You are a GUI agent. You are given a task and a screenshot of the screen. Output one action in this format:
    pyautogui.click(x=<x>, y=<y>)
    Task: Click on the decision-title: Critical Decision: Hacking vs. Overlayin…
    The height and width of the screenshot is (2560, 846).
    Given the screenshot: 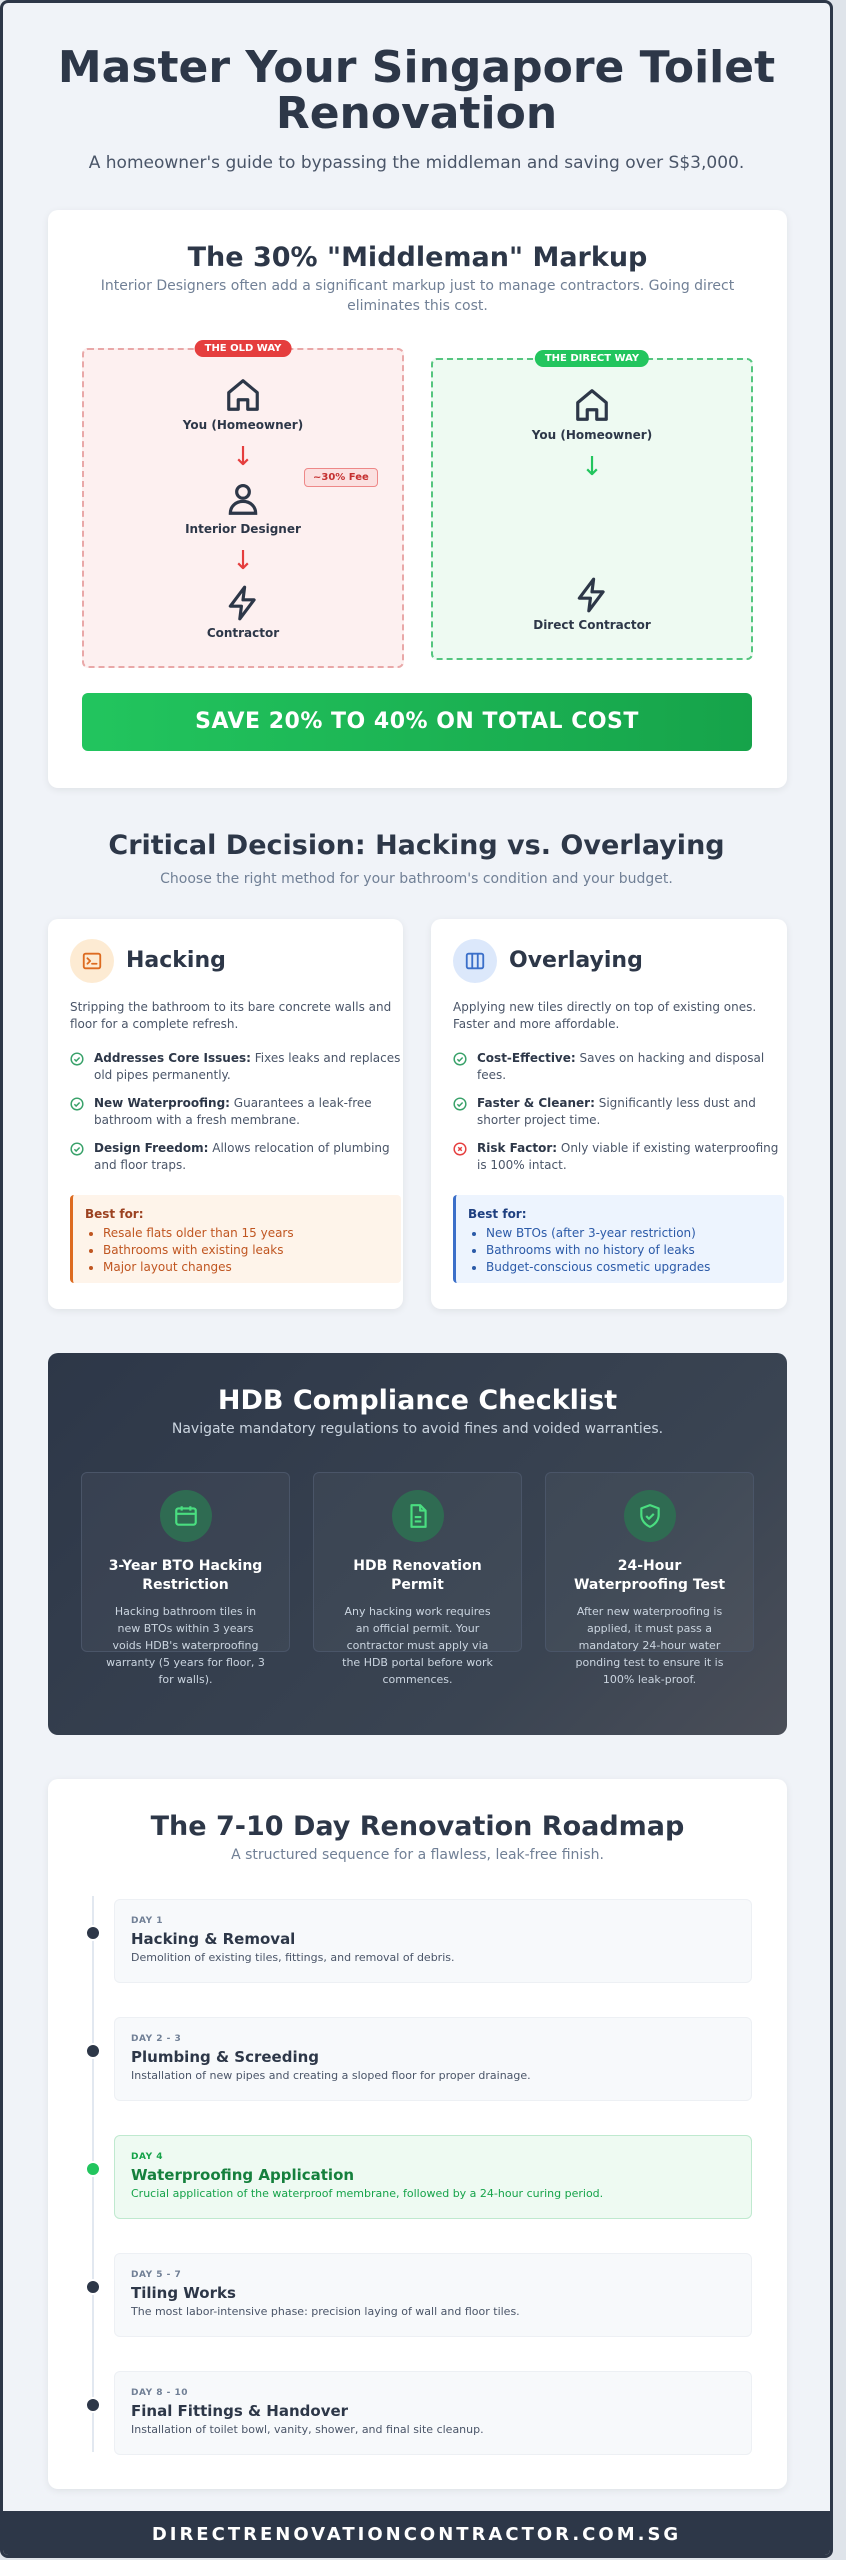 What is the action you would take?
    pyautogui.click(x=416, y=845)
    